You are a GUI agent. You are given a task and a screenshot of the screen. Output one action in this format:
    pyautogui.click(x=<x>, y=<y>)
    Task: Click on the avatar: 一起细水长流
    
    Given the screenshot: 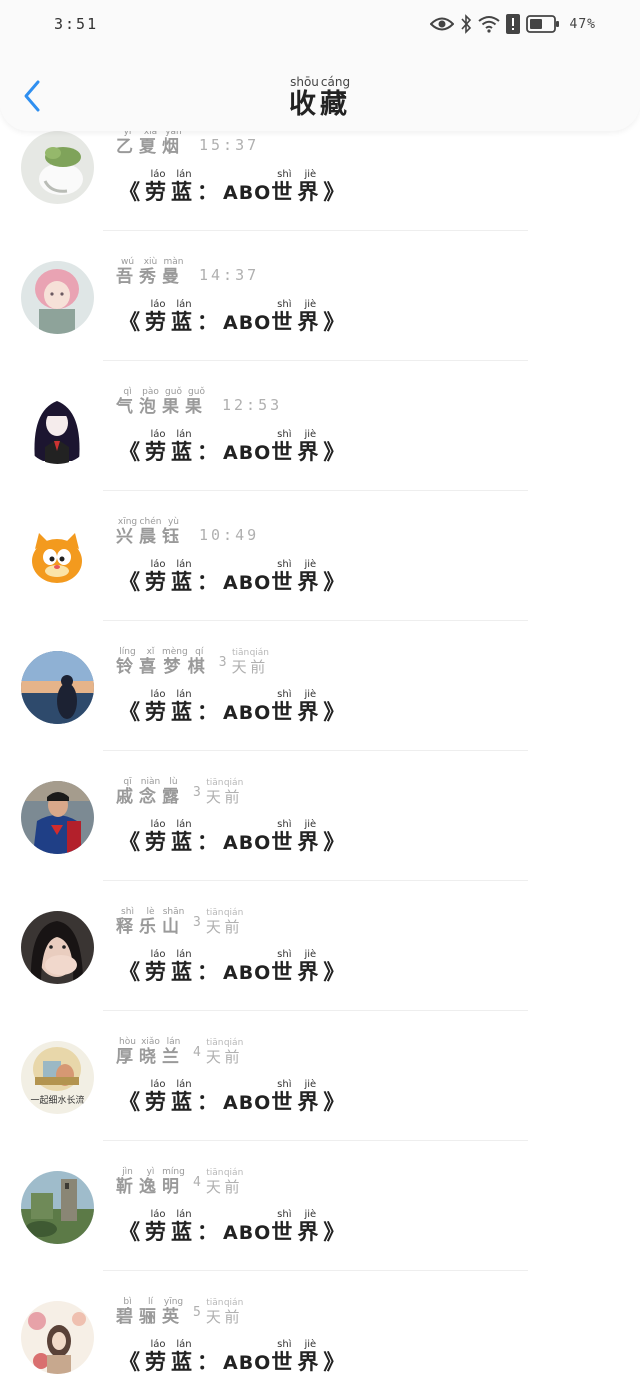 What is the action you would take?
    pyautogui.click(x=57, y=1077)
    